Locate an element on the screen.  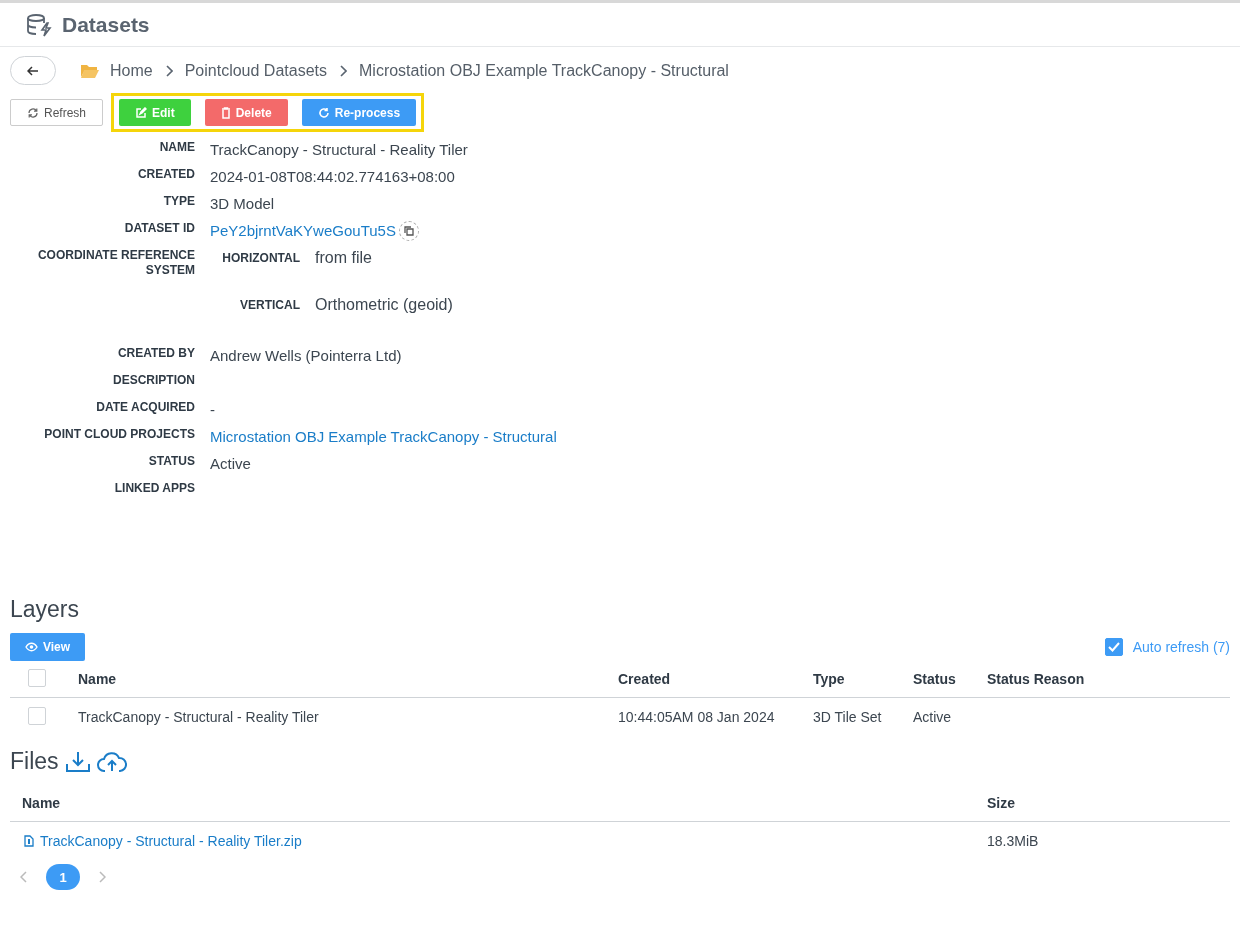
field-label: DESCRIPTION is located at coordinates (153, 380).